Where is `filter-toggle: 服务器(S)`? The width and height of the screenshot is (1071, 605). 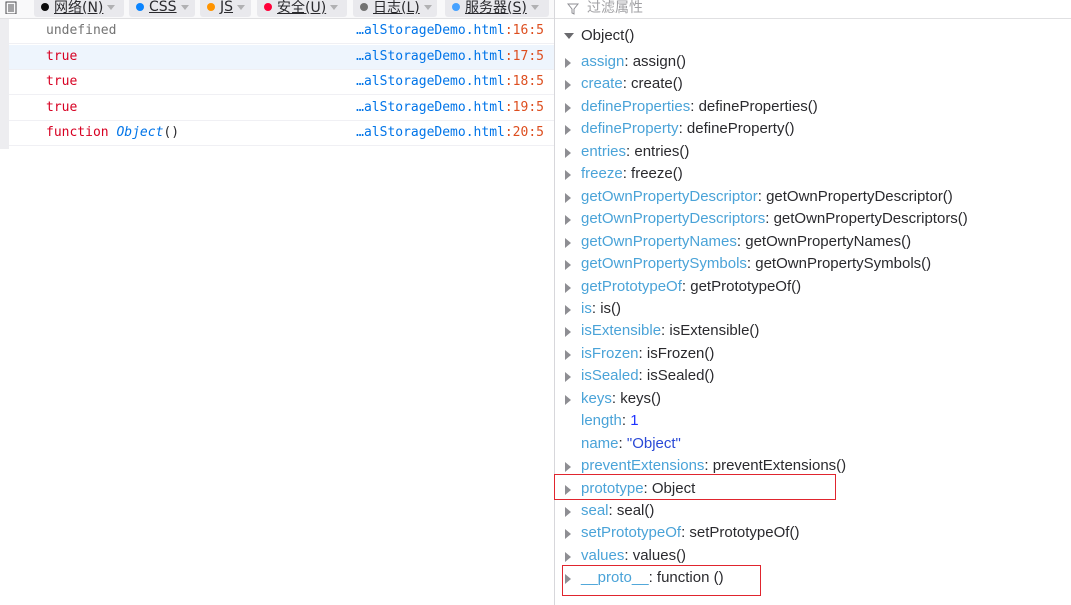
filter-toggle: 服务器(S) is located at coordinates (497, 8).